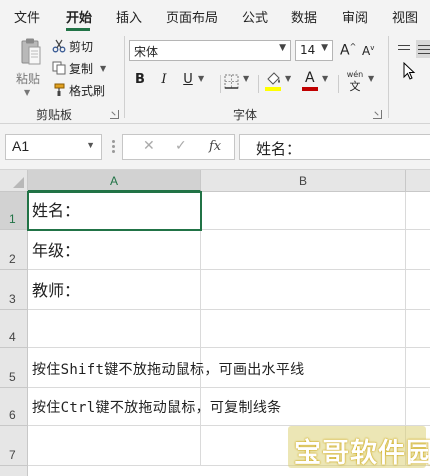 This screenshot has width=430, height=476. What do you see at coordinates (325, 78) in the screenshot?
I see `font-color-dropdown-icon: ▼` at bounding box center [325, 78].